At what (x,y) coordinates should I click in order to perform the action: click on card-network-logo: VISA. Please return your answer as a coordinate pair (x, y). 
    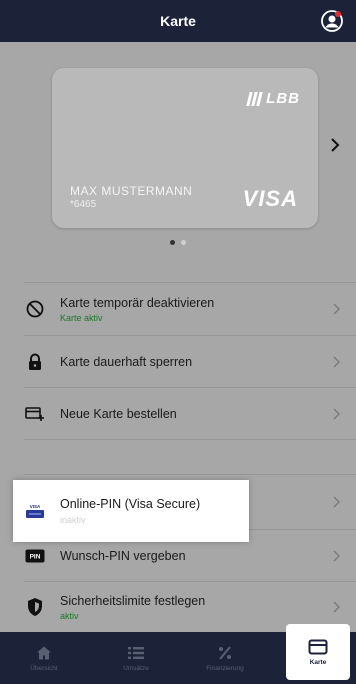
    Looking at the image, I should click on (270, 198).